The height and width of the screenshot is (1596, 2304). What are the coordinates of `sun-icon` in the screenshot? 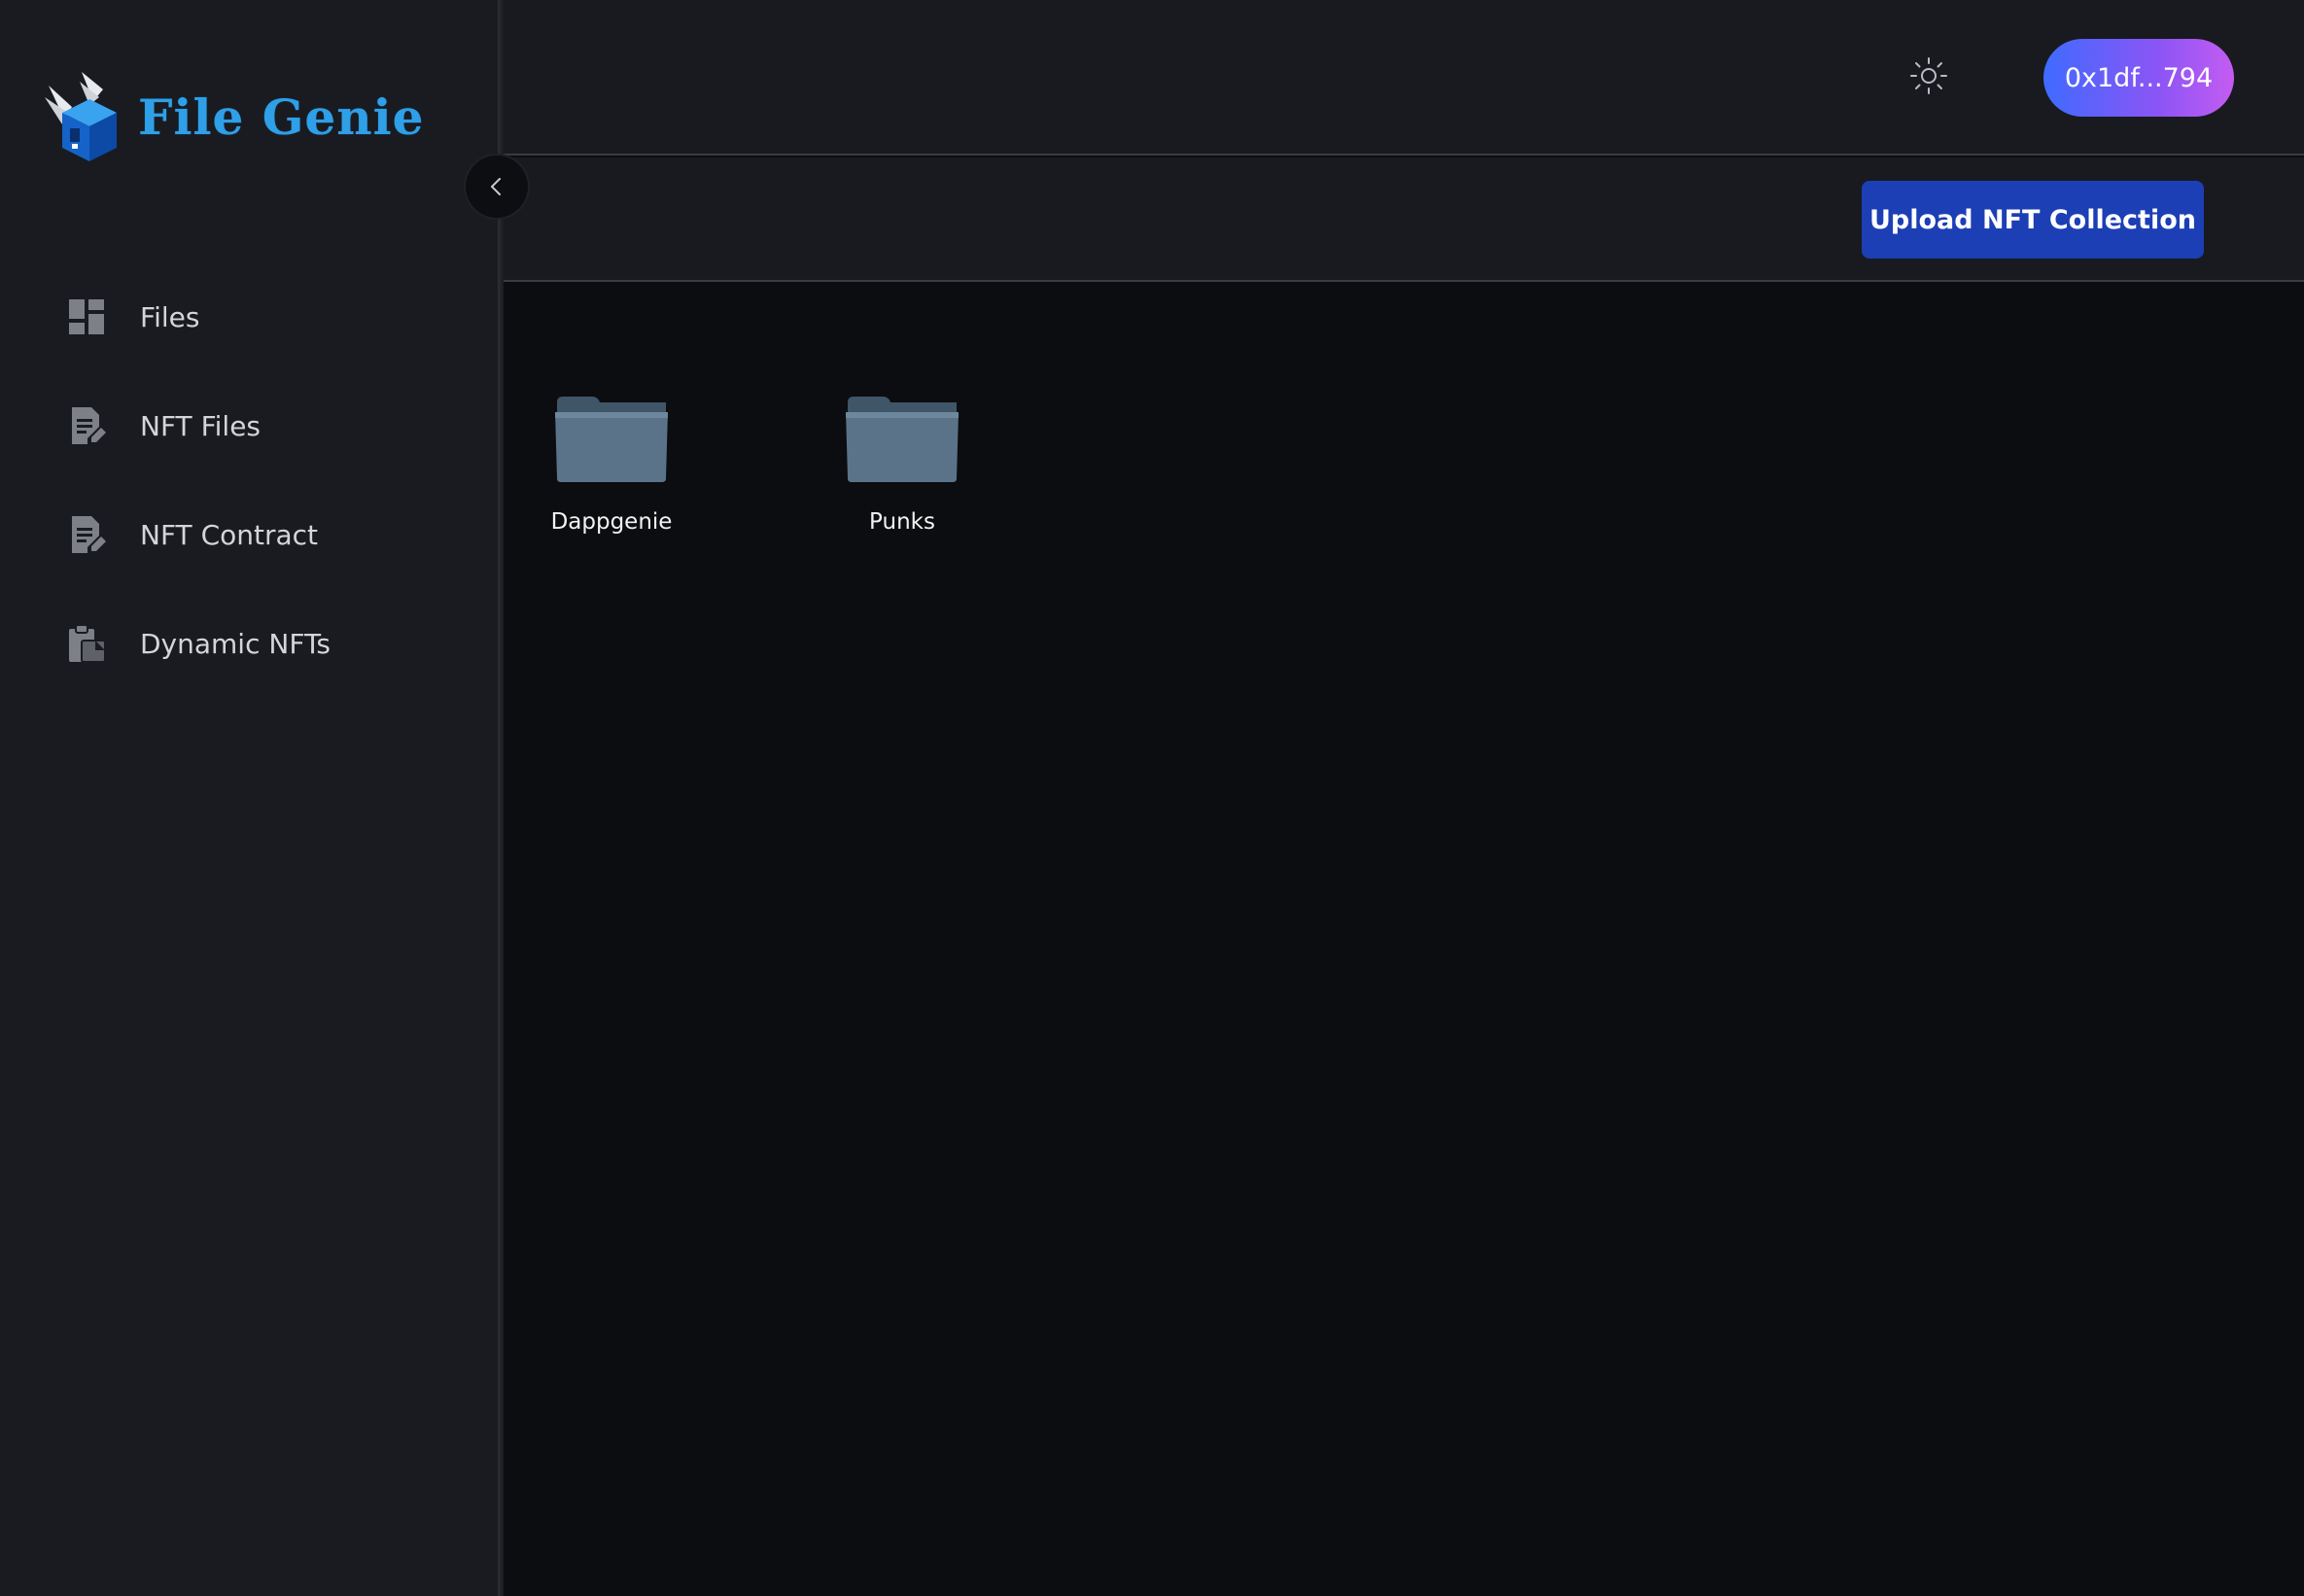 It's located at (1928, 75).